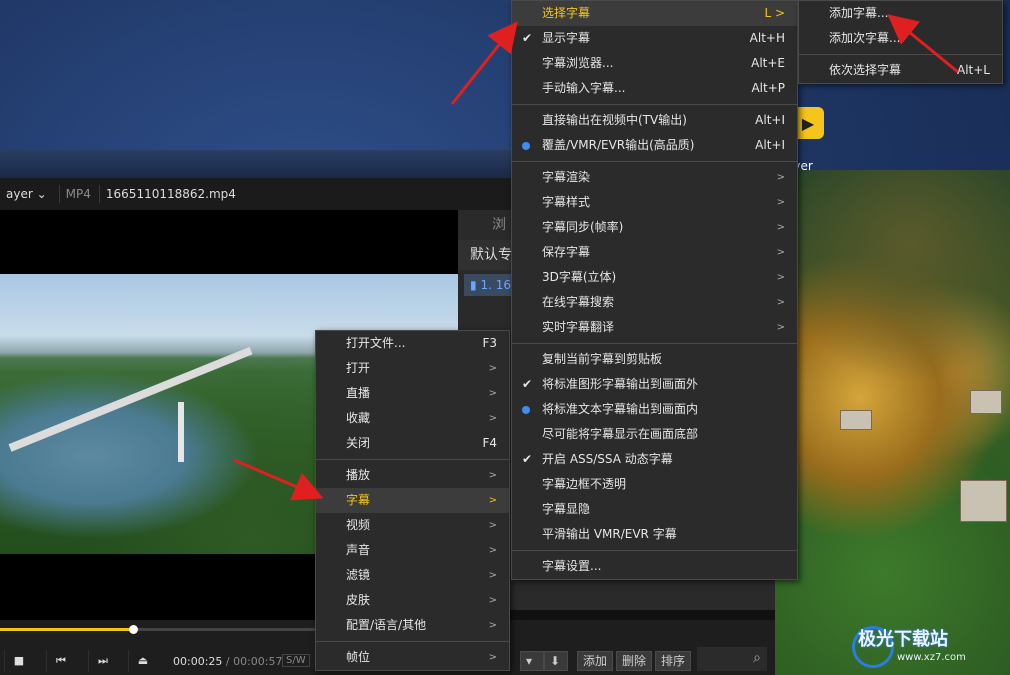 The height and width of the screenshot is (675, 1010). I want to click on menu-label: 帧位, so click(358, 657).